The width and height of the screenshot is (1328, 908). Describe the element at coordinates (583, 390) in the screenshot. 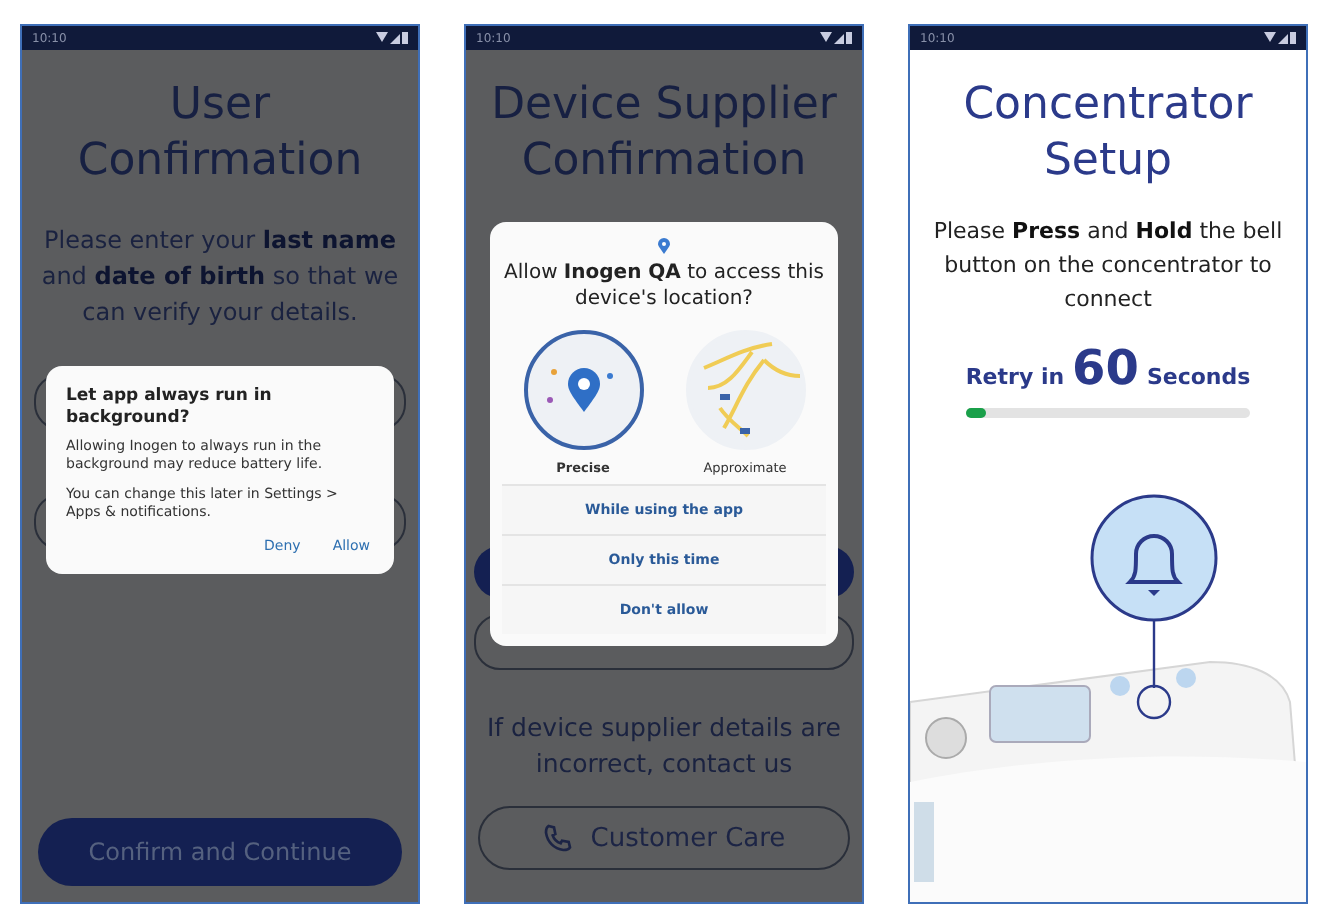

I see `precise-map-drawing` at that location.